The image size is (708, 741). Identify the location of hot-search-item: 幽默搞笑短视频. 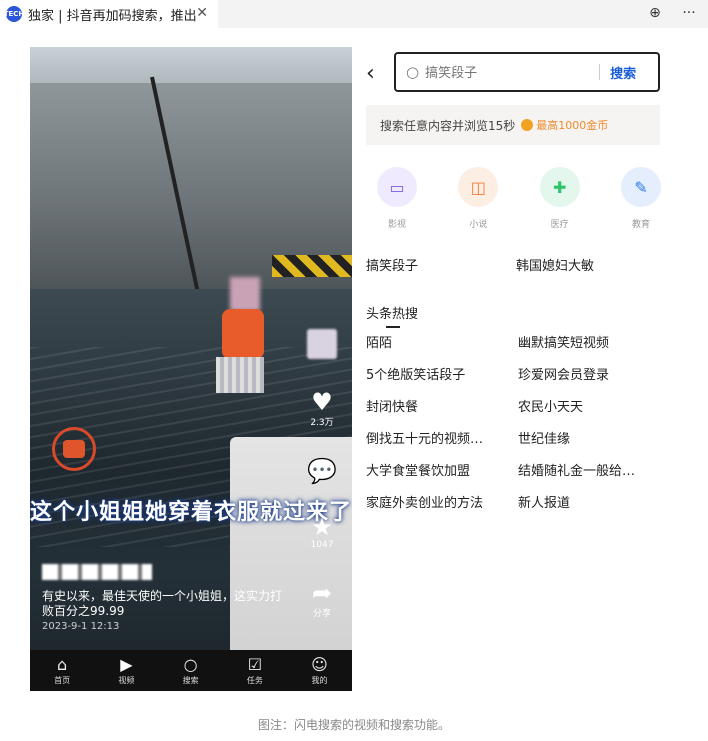
(592, 344).